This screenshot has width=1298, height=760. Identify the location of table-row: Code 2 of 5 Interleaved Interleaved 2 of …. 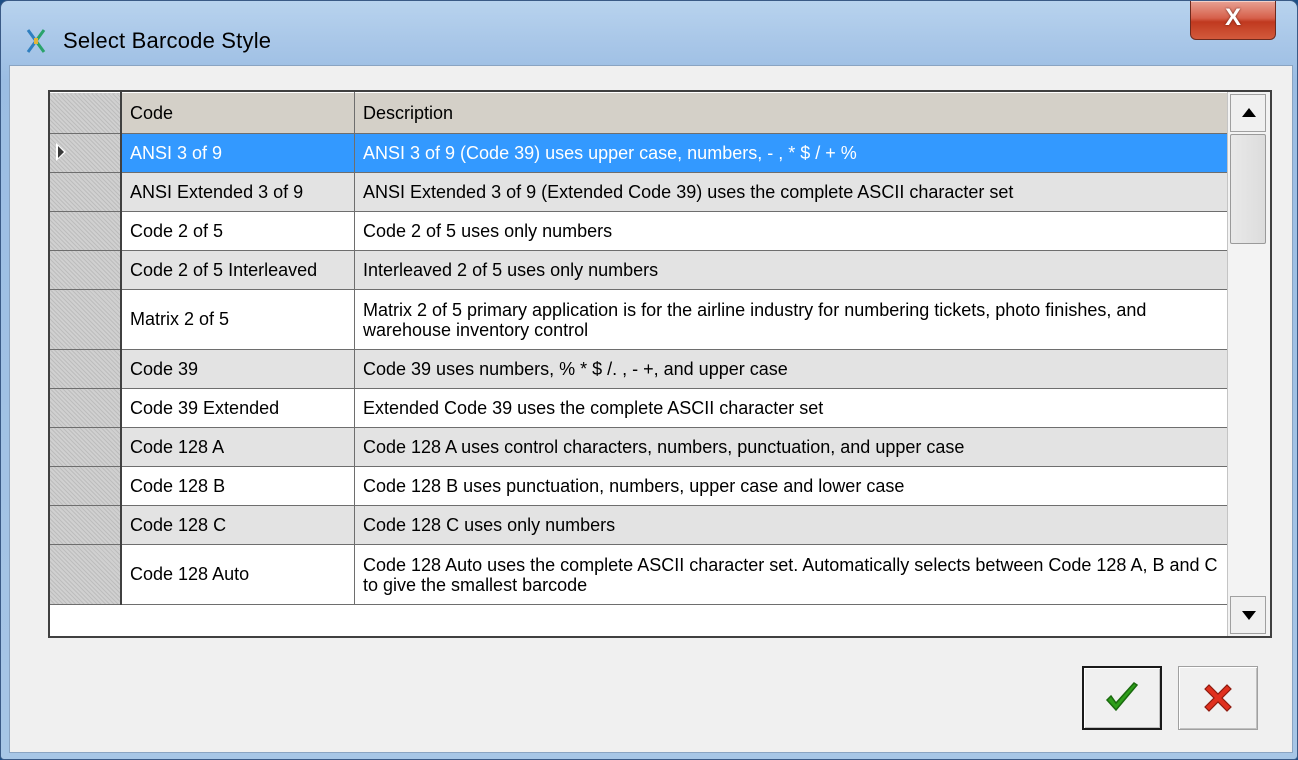
(639, 270).